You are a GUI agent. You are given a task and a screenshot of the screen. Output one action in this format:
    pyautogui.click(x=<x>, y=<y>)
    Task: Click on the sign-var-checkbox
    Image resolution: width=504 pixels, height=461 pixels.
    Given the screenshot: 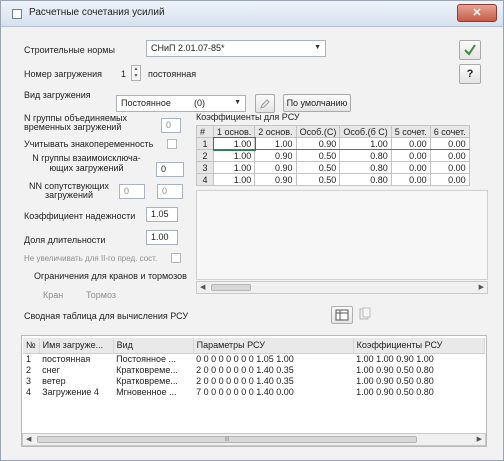 What is the action you would take?
    pyautogui.click(x=172, y=144)
    